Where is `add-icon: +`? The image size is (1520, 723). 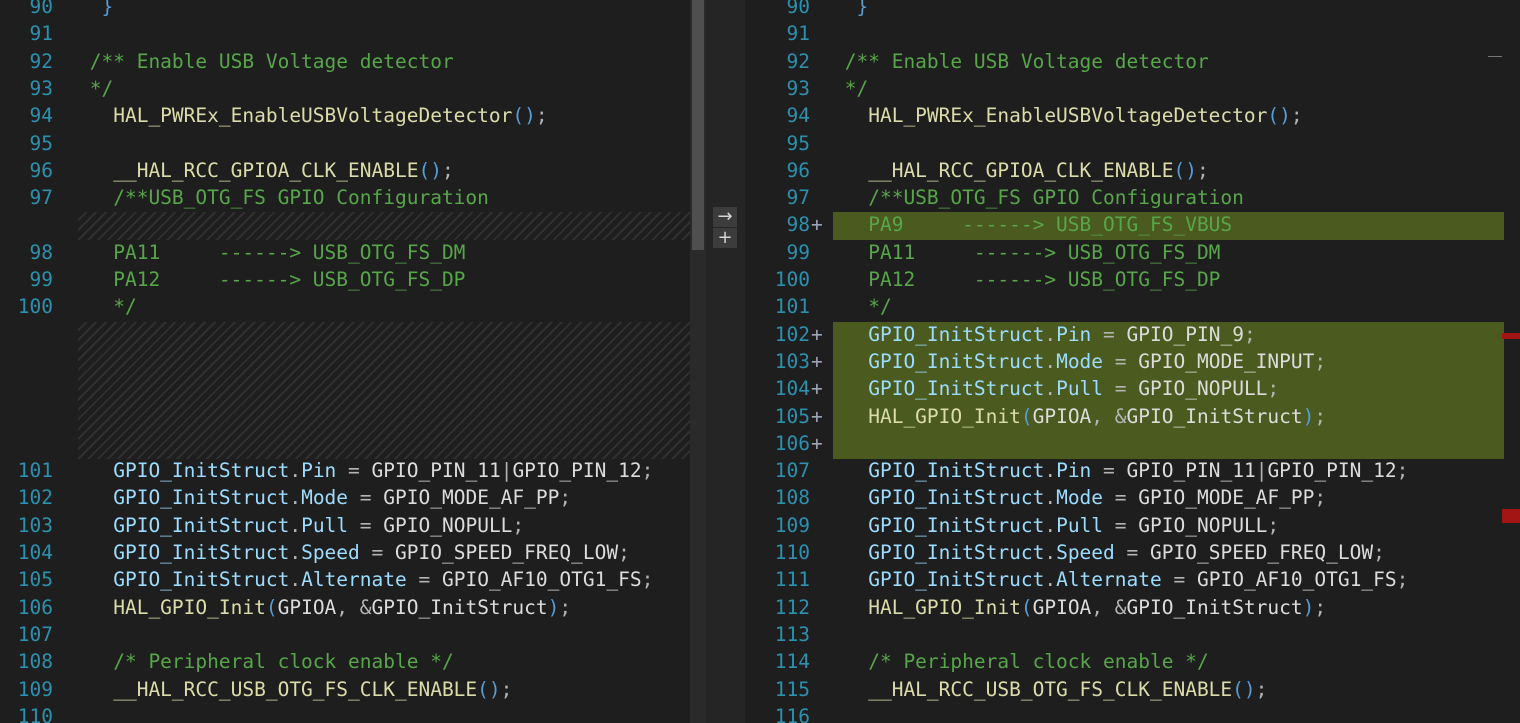 add-icon: + is located at coordinates (725, 238).